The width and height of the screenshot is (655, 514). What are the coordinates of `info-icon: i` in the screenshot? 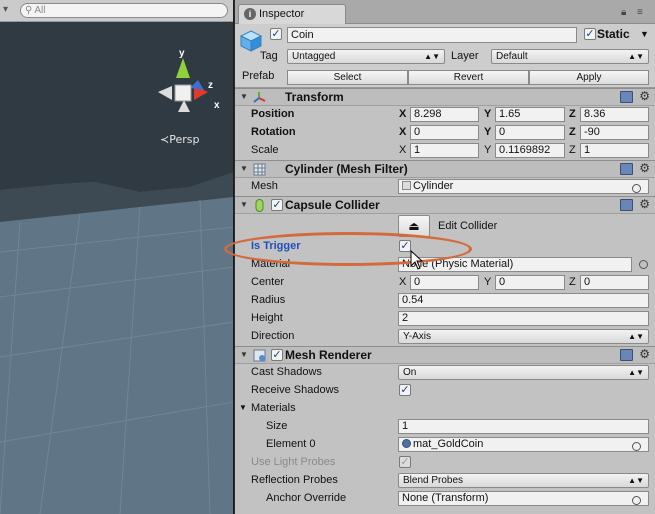 It's located at (250, 14).